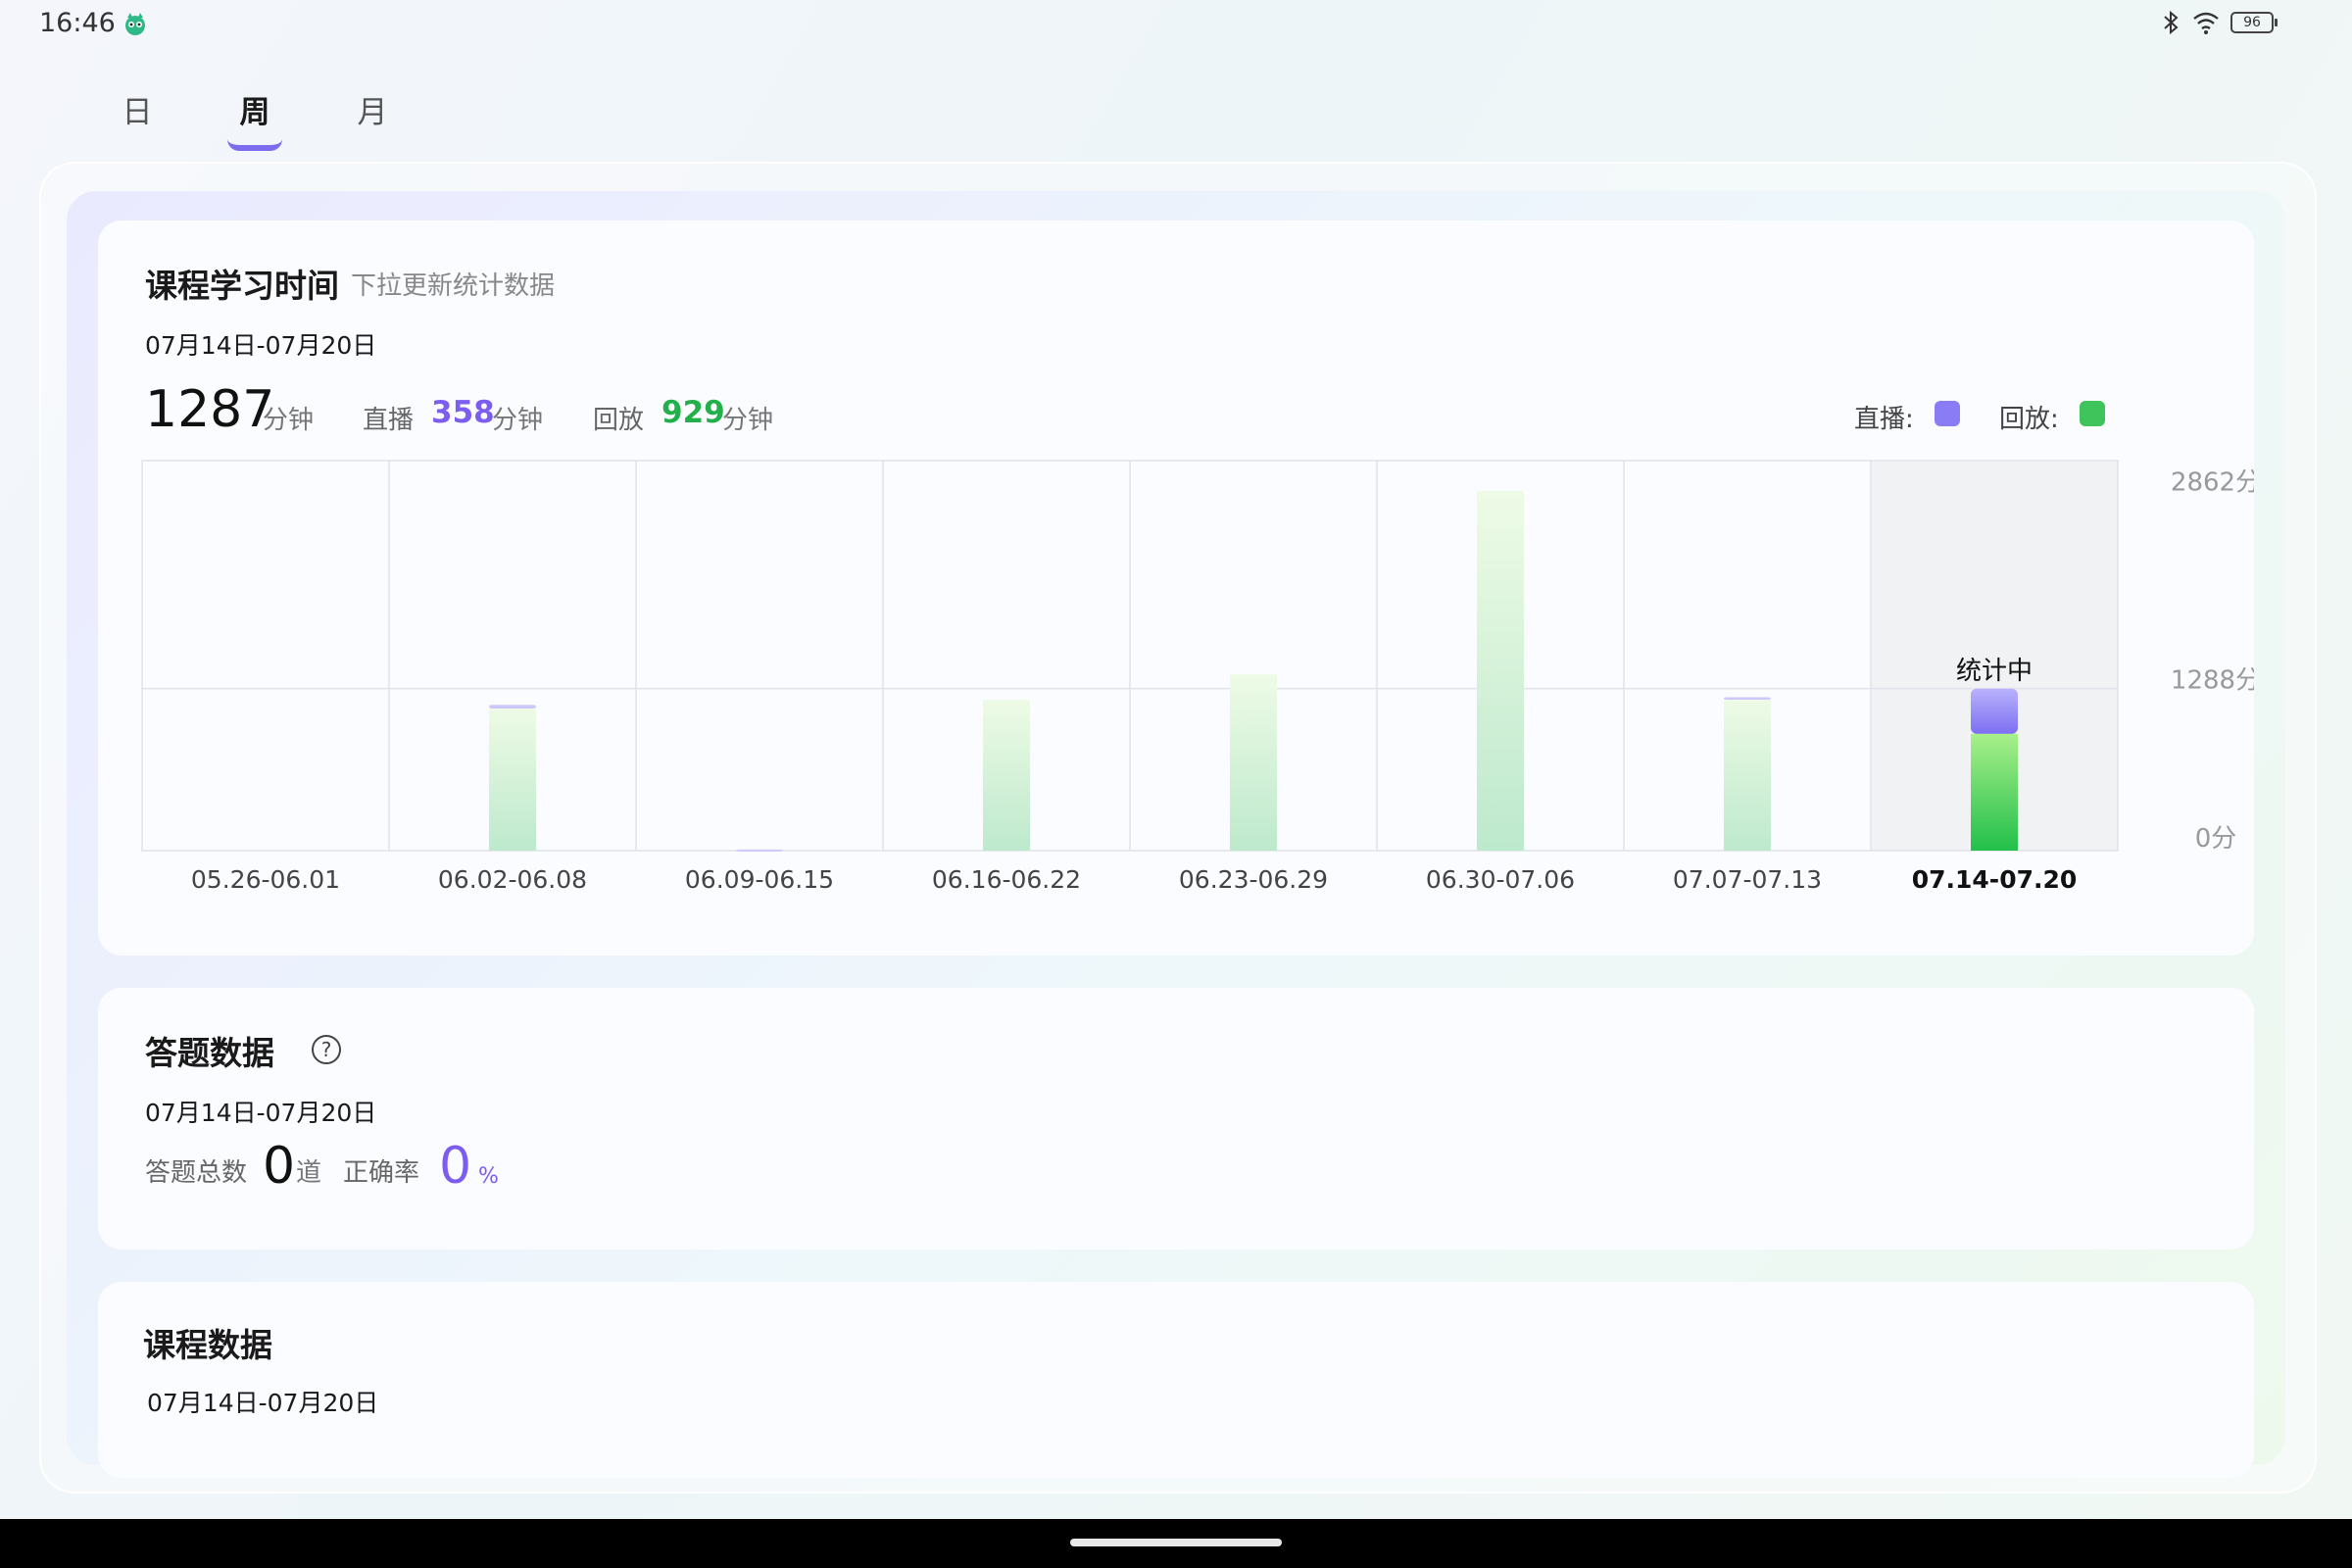 This screenshot has width=2352, height=1568. Describe the element at coordinates (2171, 22) in the screenshot. I see `bluetooth-icon` at that location.